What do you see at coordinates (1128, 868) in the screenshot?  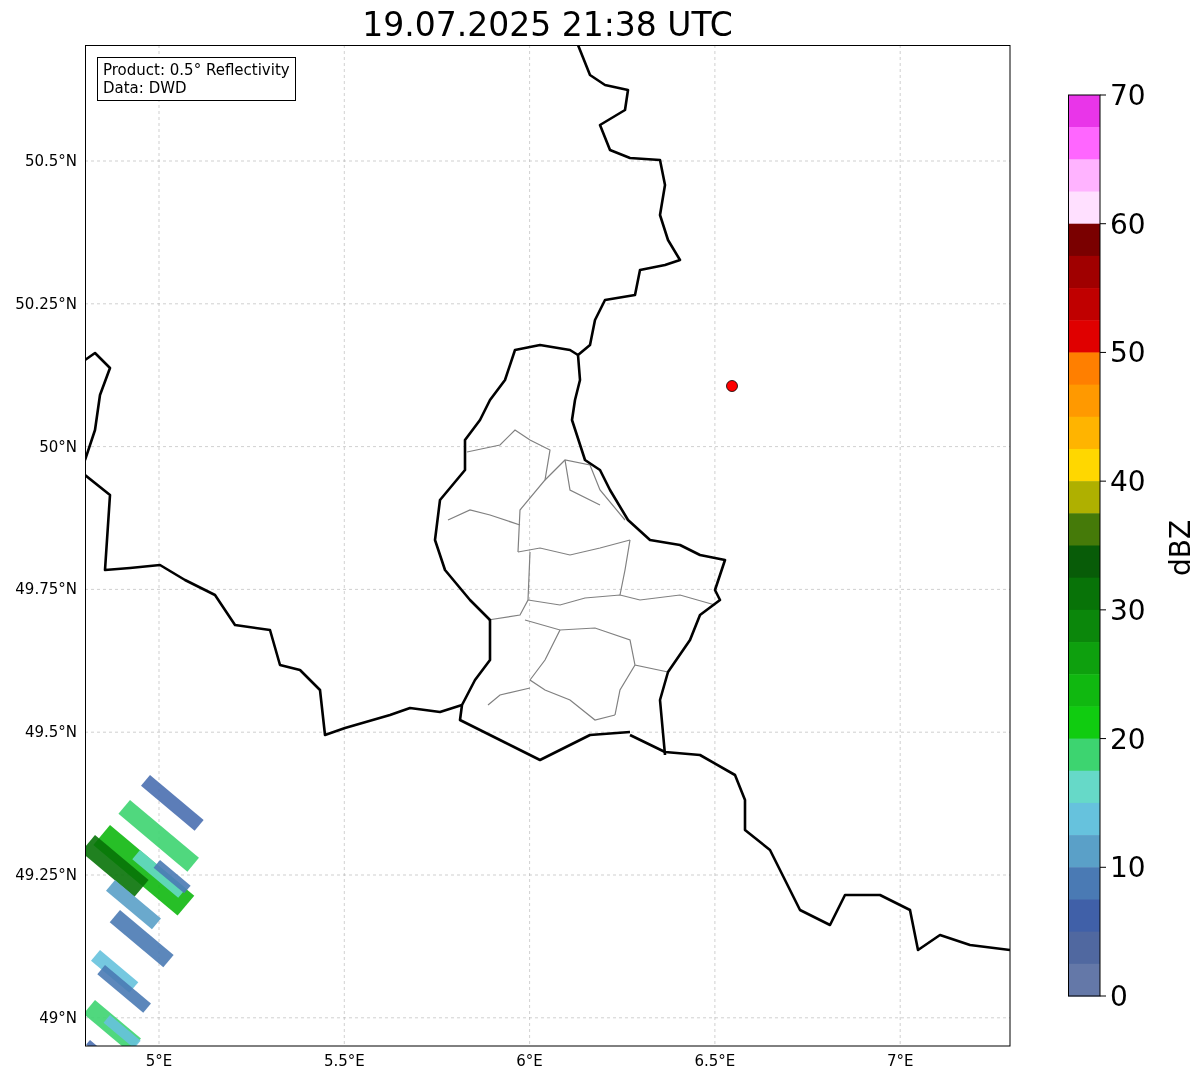 I see `colorbar-tick-label: 10` at bounding box center [1128, 868].